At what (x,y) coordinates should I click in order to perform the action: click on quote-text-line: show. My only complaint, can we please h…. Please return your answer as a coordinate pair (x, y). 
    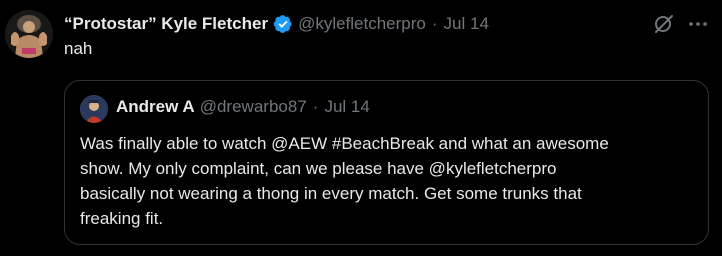
    Looking at the image, I should click on (318, 168).